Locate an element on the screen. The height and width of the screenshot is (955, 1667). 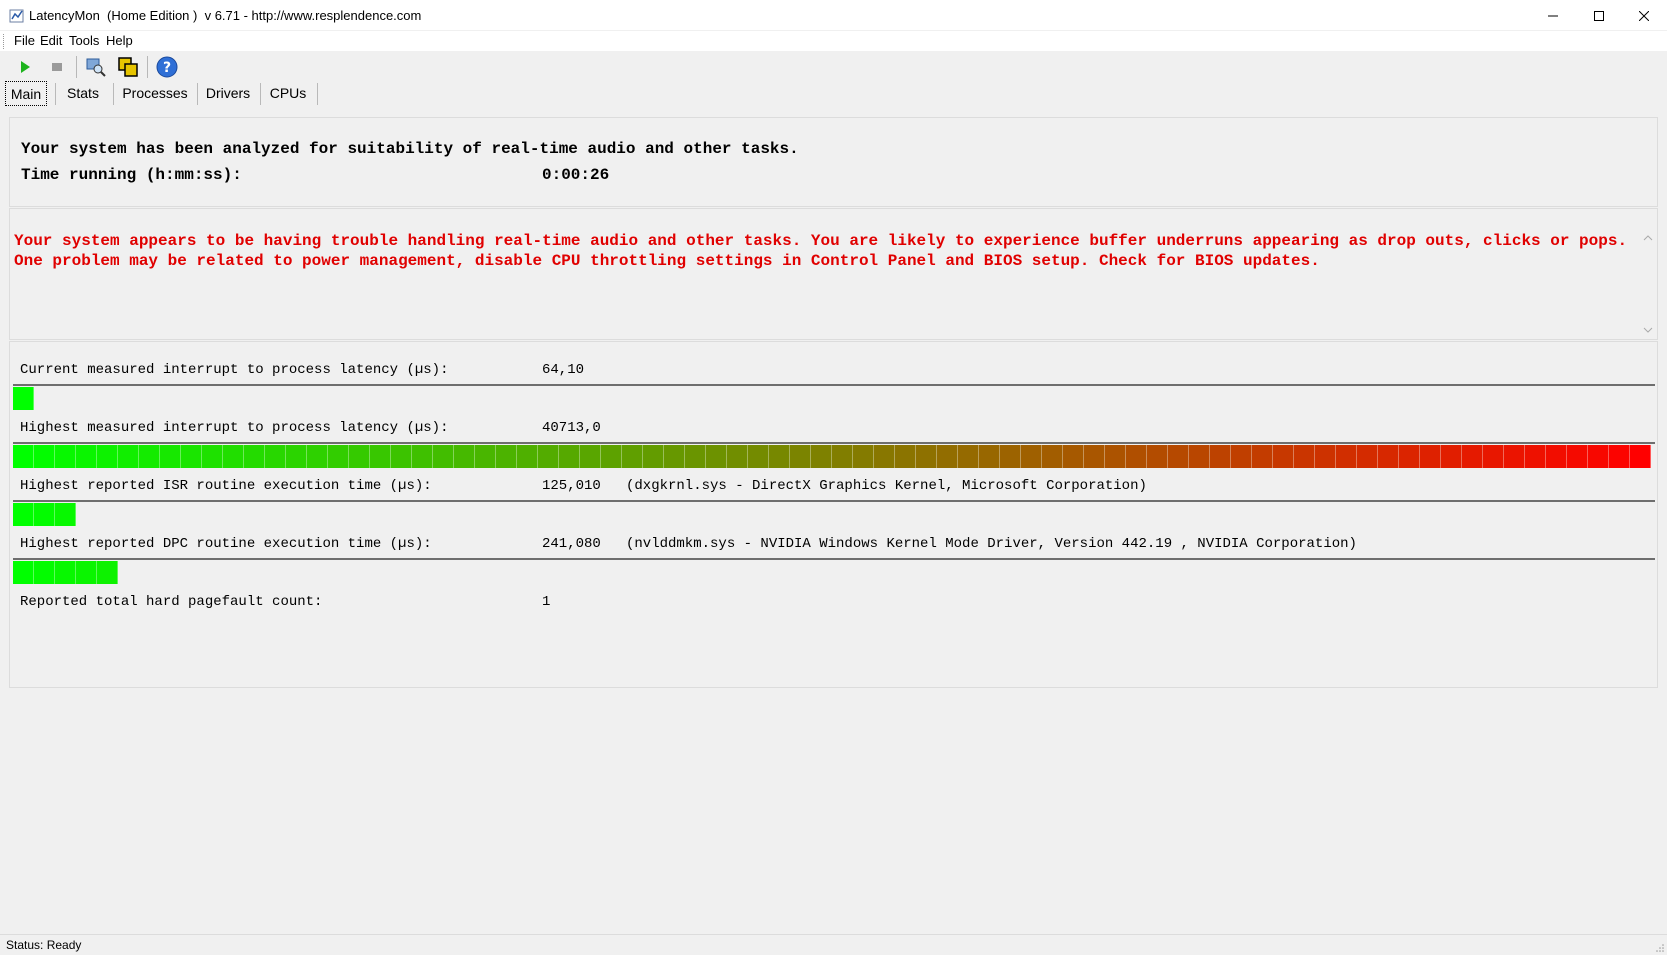
status-bar: Status: Ready is located at coordinates (833, 944).